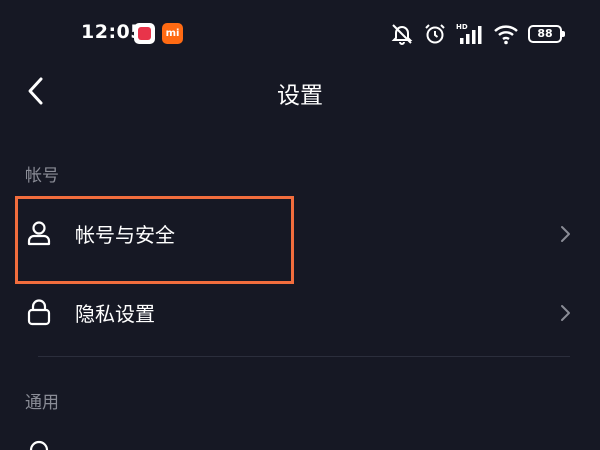  I want to click on lock-icon, so click(39, 312).